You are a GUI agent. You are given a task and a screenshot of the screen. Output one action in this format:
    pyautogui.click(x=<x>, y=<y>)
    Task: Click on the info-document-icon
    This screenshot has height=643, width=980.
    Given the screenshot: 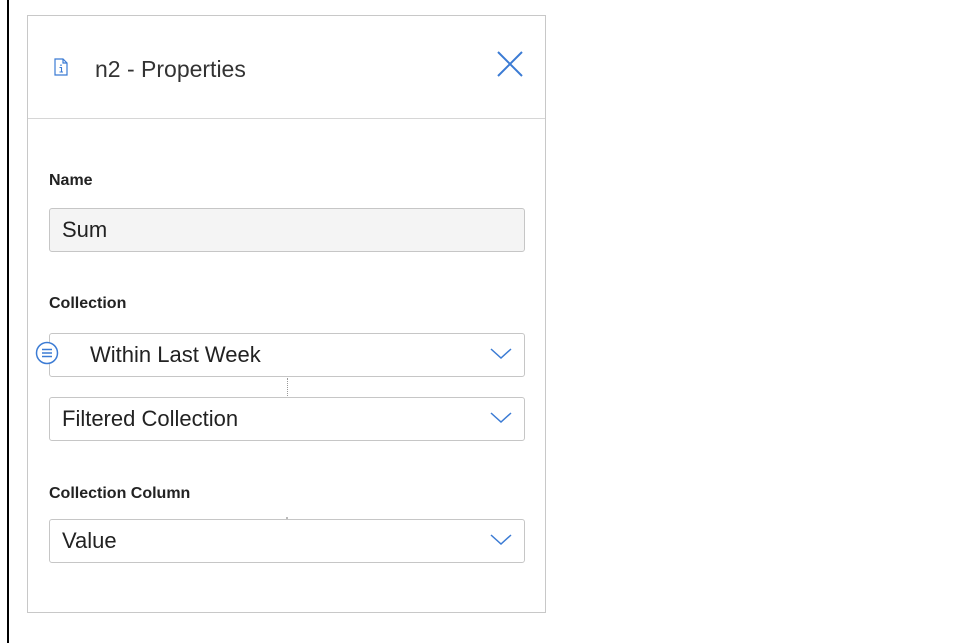 What is the action you would take?
    pyautogui.click(x=61, y=67)
    